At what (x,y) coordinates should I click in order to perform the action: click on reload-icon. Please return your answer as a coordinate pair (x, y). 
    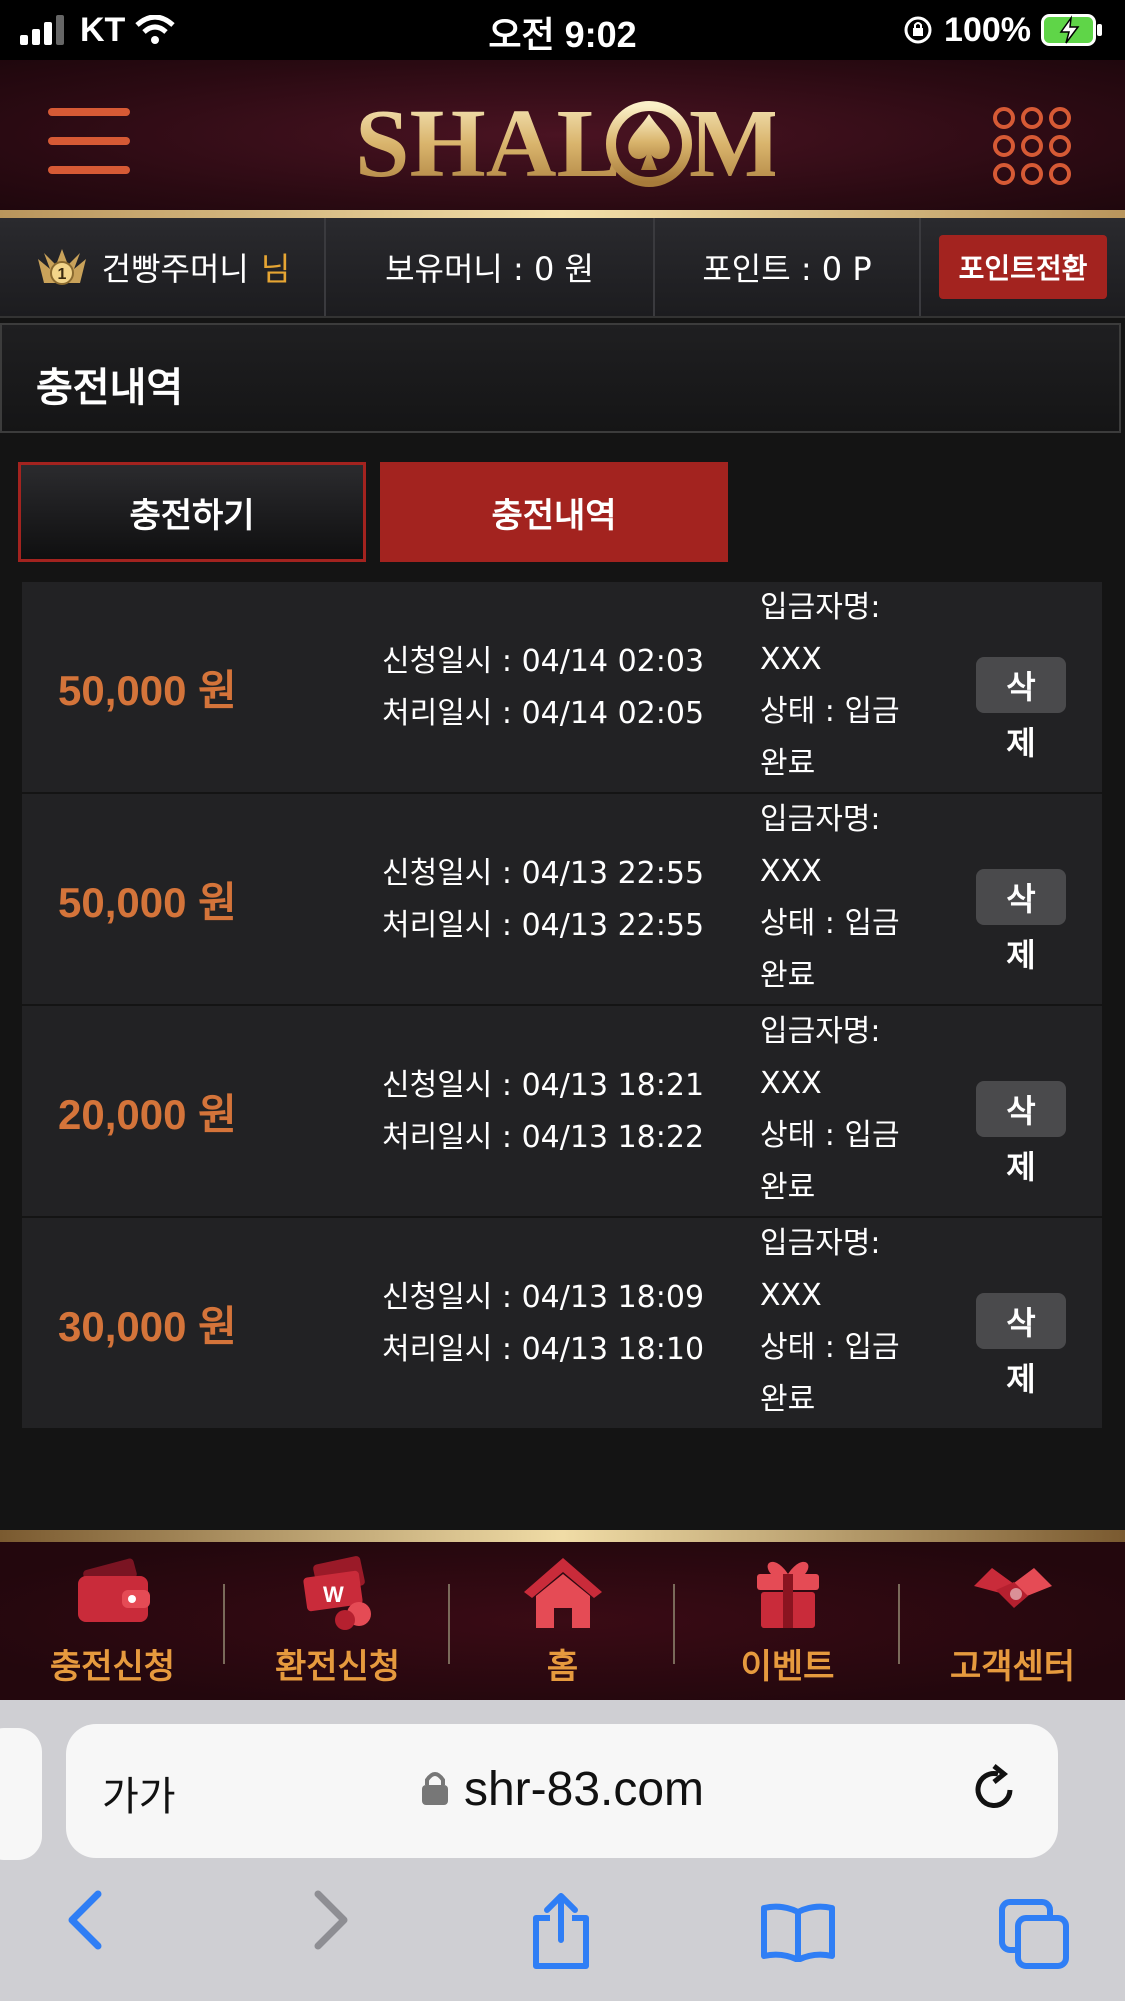
    Looking at the image, I should click on (995, 1791).